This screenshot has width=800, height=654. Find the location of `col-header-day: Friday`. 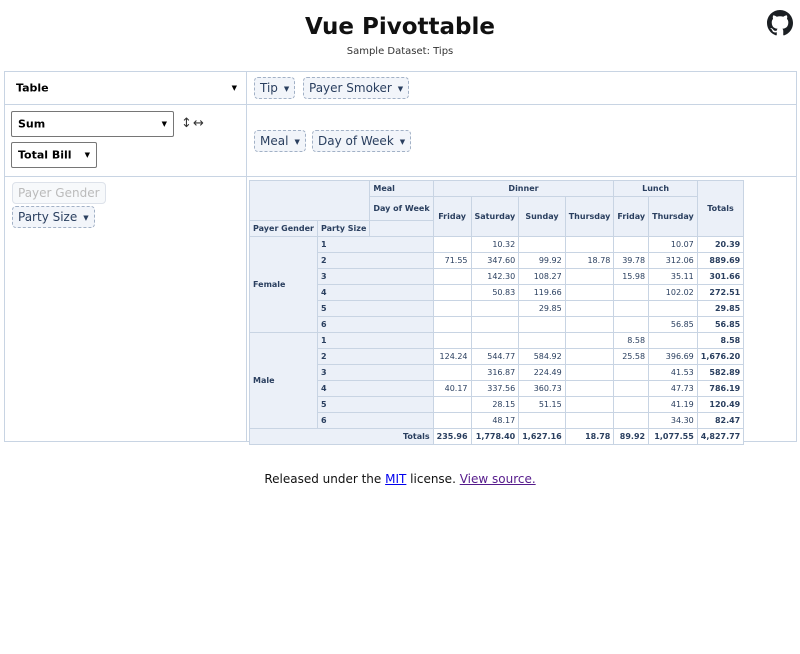

col-header-day: Friday is located at coordinates (452, 216).